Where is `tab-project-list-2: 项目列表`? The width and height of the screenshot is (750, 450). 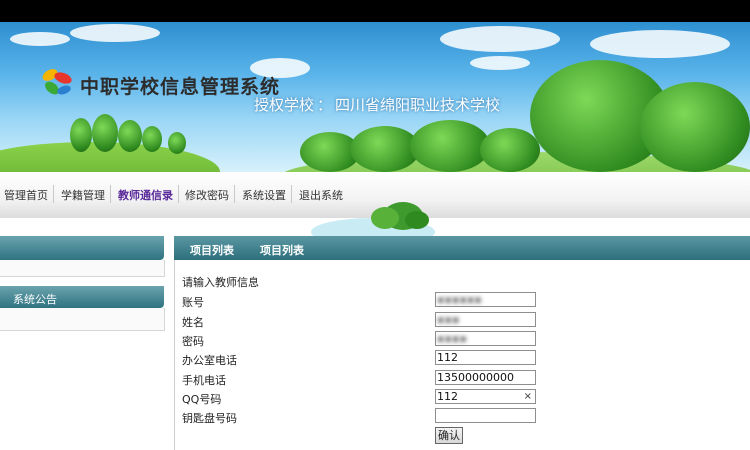
tab-project-list-2: 项目列表 is located at coordinates (282, 250).